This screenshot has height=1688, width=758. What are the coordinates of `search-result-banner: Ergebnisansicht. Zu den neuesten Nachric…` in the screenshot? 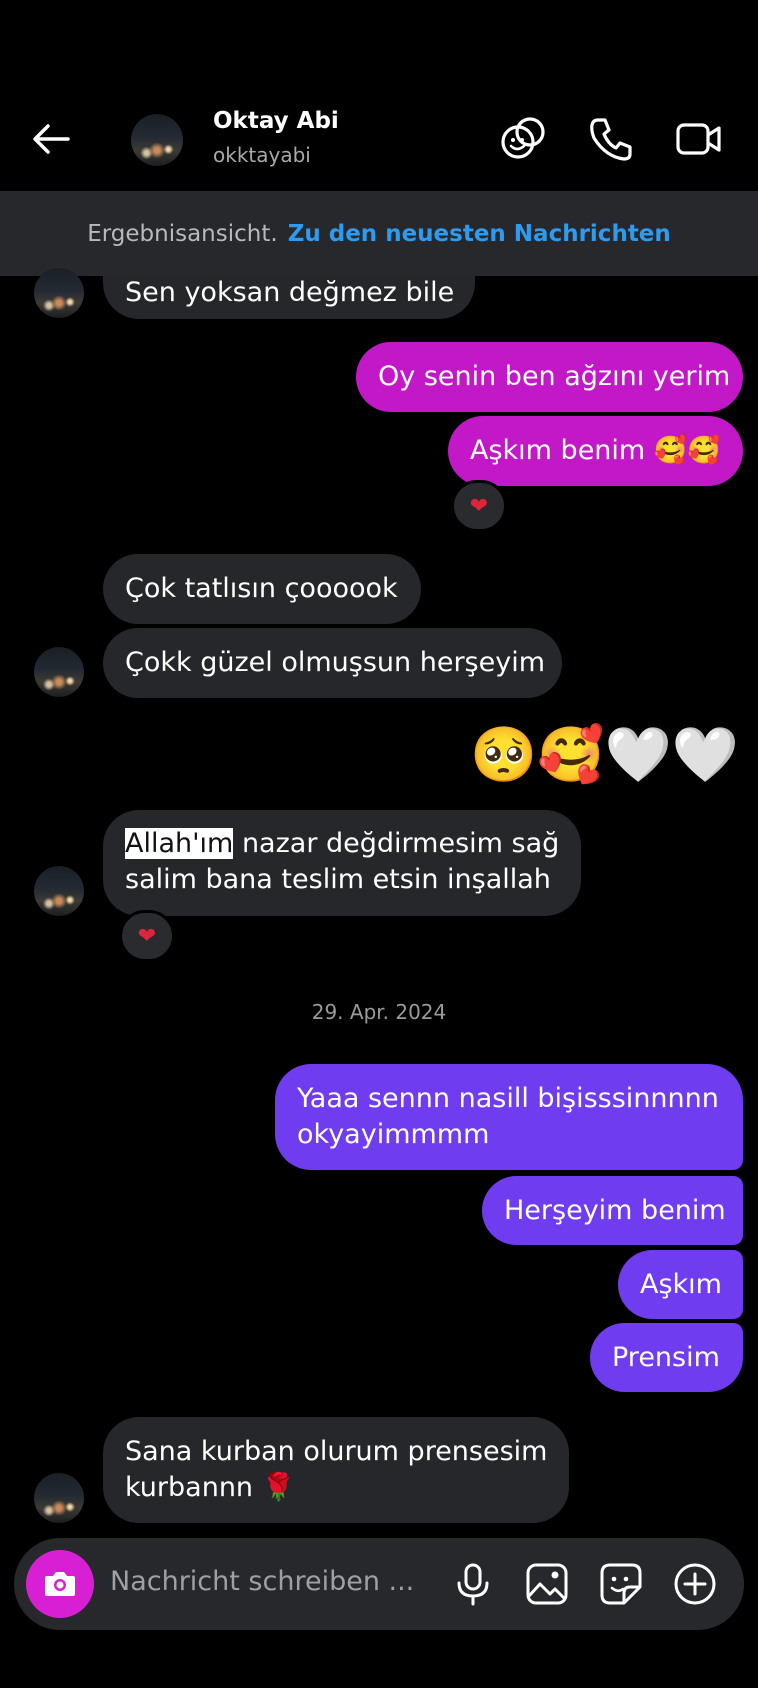 It's located at (379, 233).